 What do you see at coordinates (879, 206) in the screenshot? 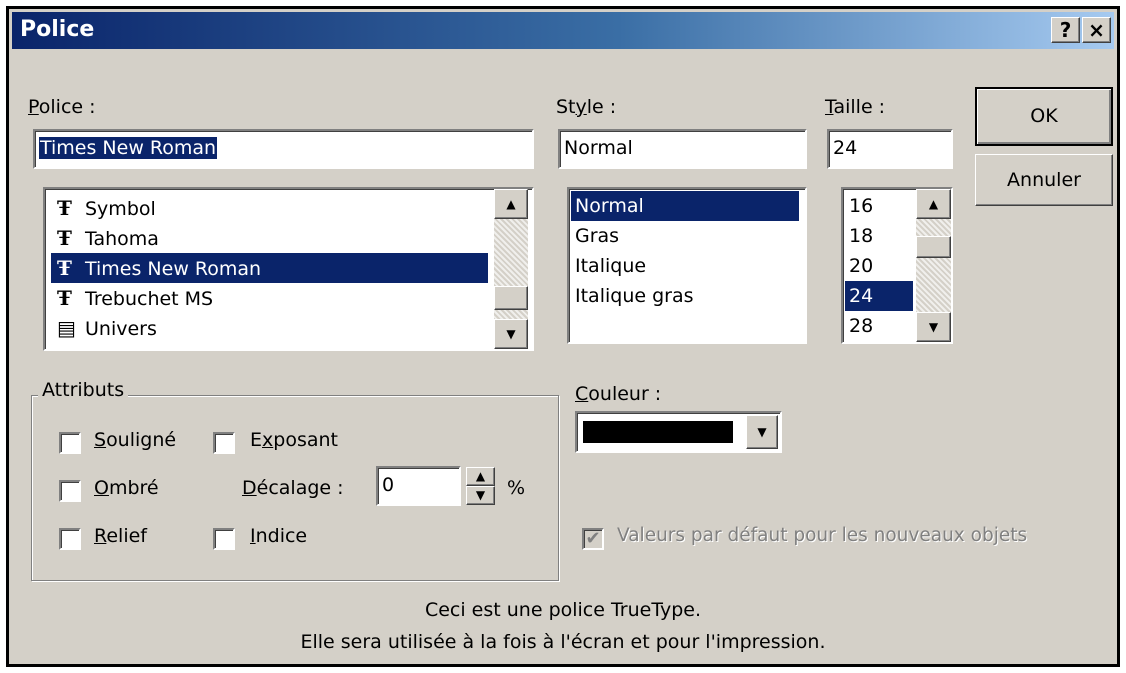
I see `size-list-item: 16` at bounding box center [879, 206].